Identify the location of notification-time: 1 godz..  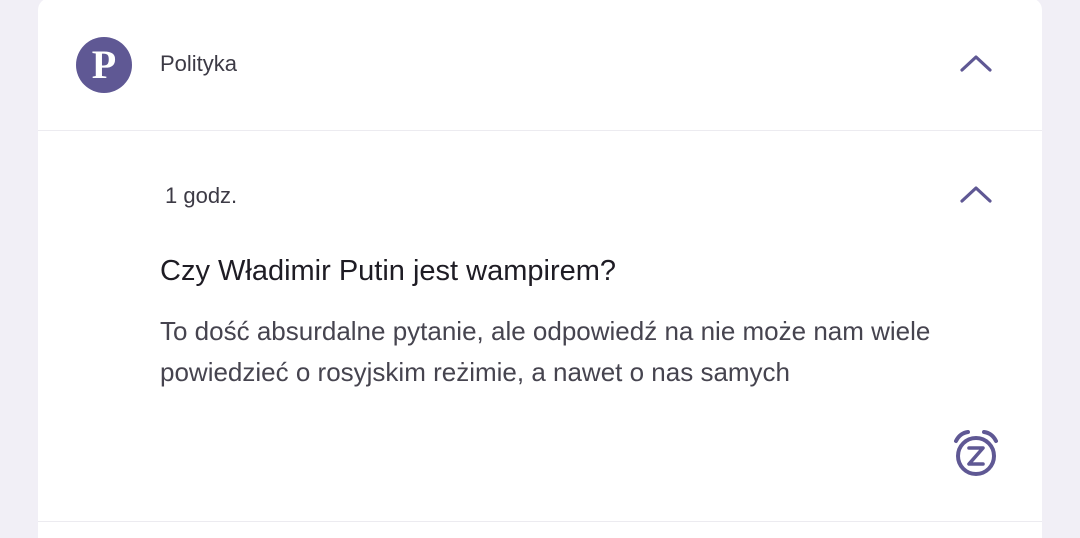
(201, 195).